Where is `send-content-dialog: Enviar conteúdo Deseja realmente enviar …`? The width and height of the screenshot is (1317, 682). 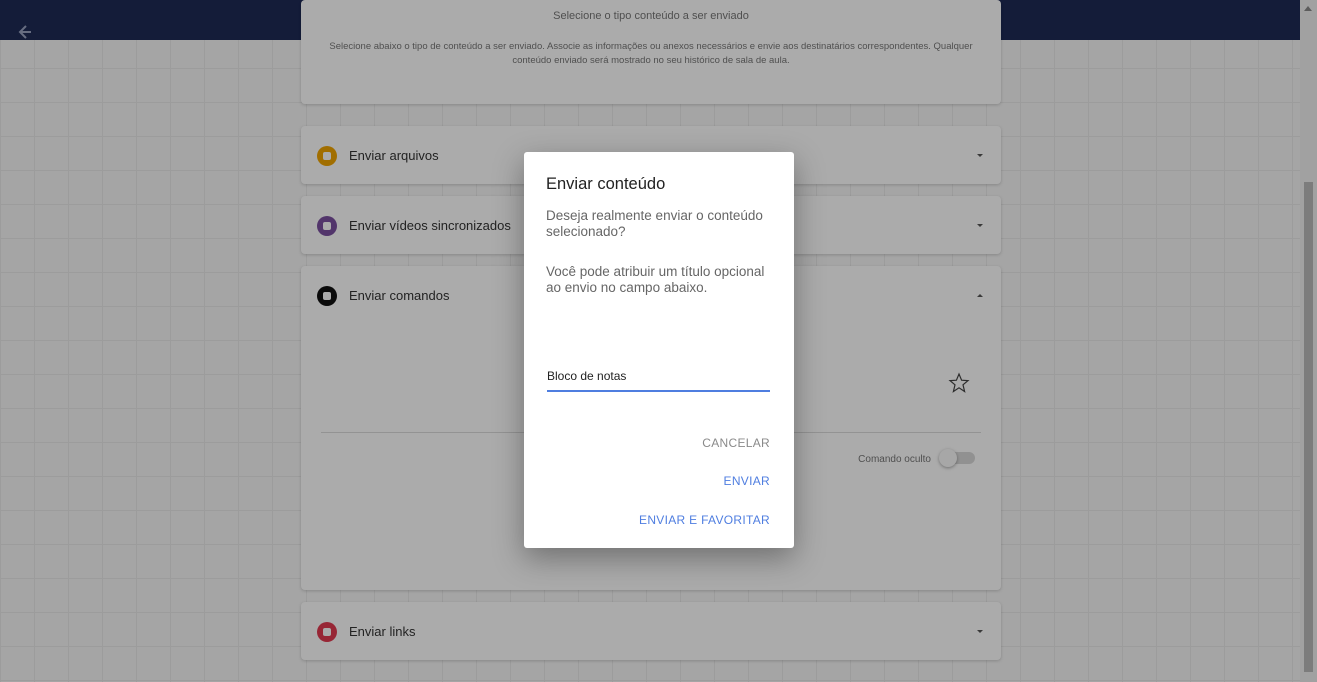 send-content-dialog: Enviar conteúdo Deseja realmente enviar … is located at coordinates (659, 350).